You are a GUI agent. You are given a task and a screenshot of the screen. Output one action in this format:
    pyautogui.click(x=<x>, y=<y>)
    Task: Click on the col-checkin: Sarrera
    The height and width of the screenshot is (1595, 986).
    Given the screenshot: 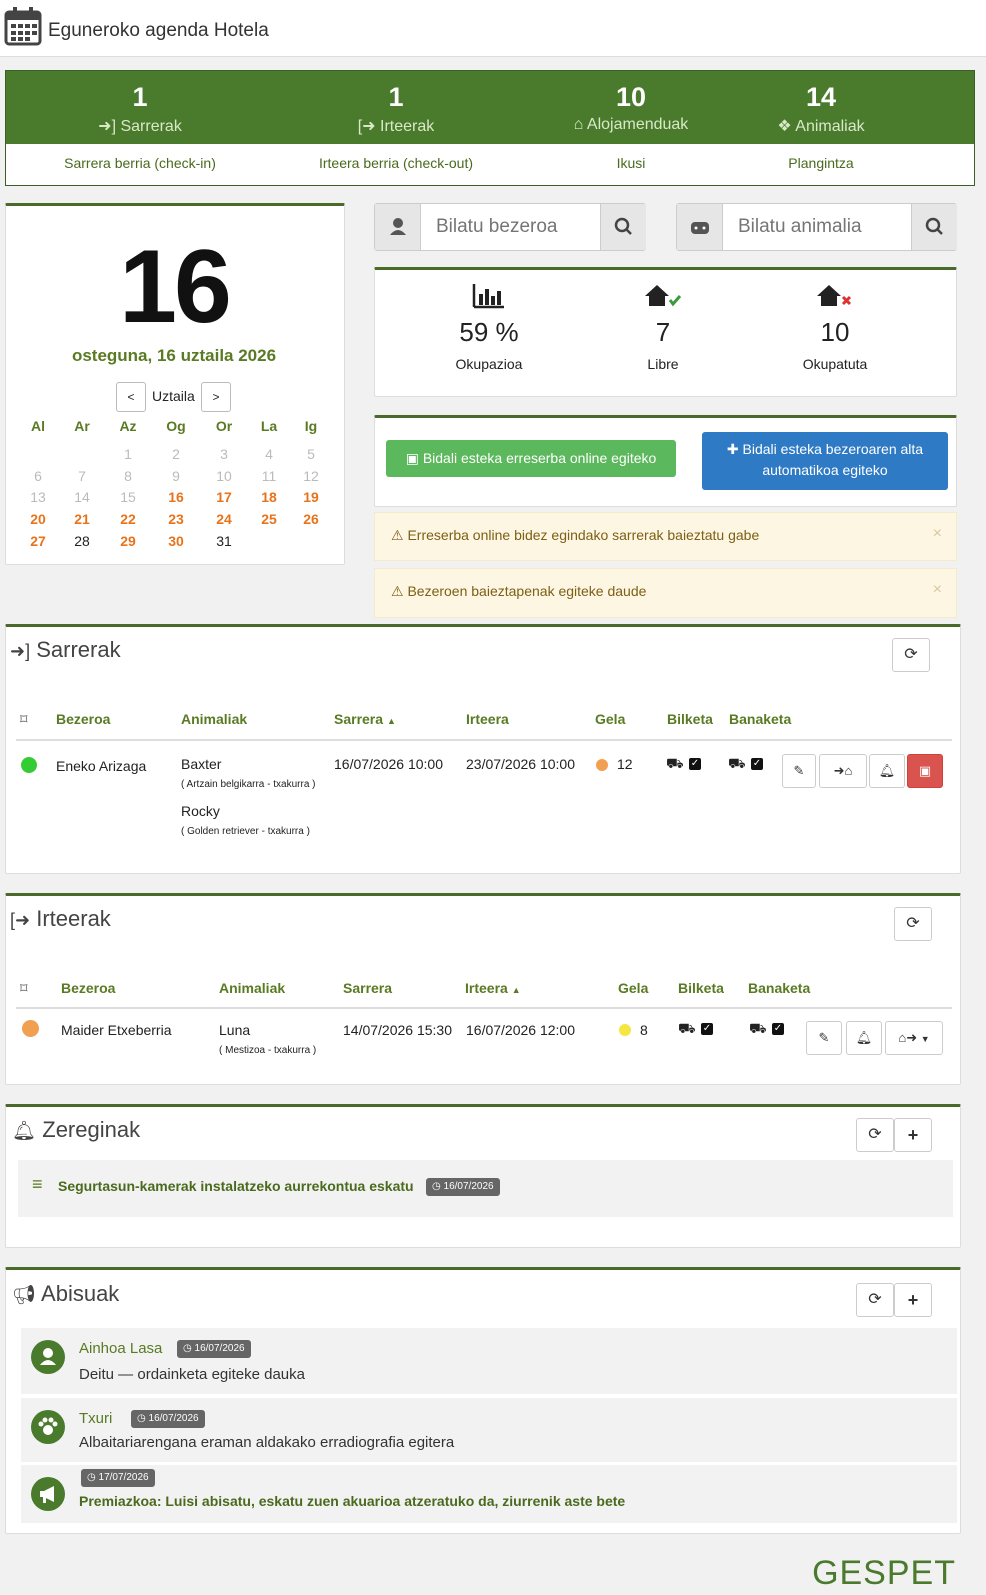 What is the action you would take?
    pyautogui.click(x=367, y=988)
    